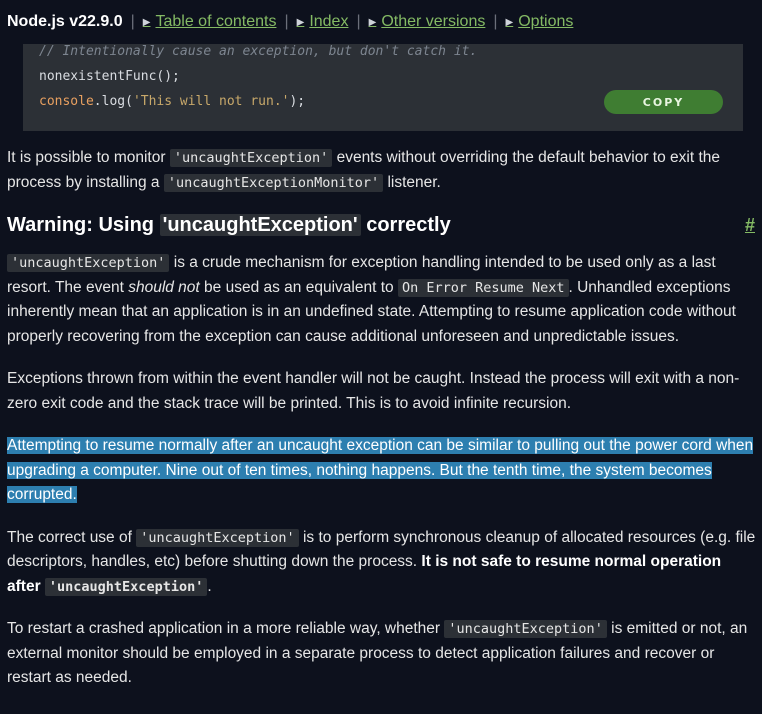  What do you see at coordinates (546, 21) in the screenshot?
I see `nav-link-label: Options` at bounding box center [546, 21].